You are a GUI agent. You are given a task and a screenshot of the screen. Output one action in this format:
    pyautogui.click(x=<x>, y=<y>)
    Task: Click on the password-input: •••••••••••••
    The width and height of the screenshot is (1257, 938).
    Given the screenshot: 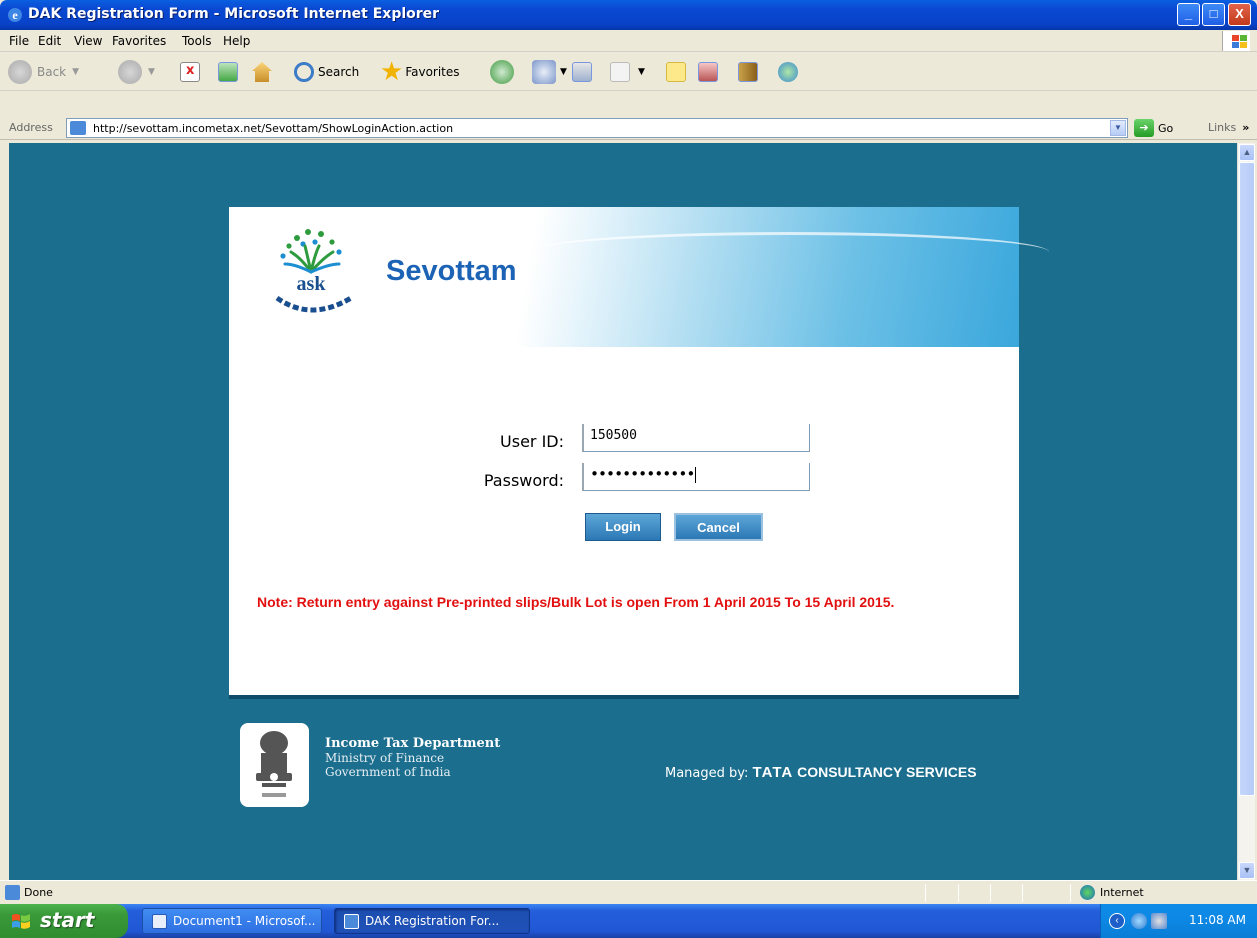 What is the action you would take?
    pyautogui.click(x=696, y=477)
    